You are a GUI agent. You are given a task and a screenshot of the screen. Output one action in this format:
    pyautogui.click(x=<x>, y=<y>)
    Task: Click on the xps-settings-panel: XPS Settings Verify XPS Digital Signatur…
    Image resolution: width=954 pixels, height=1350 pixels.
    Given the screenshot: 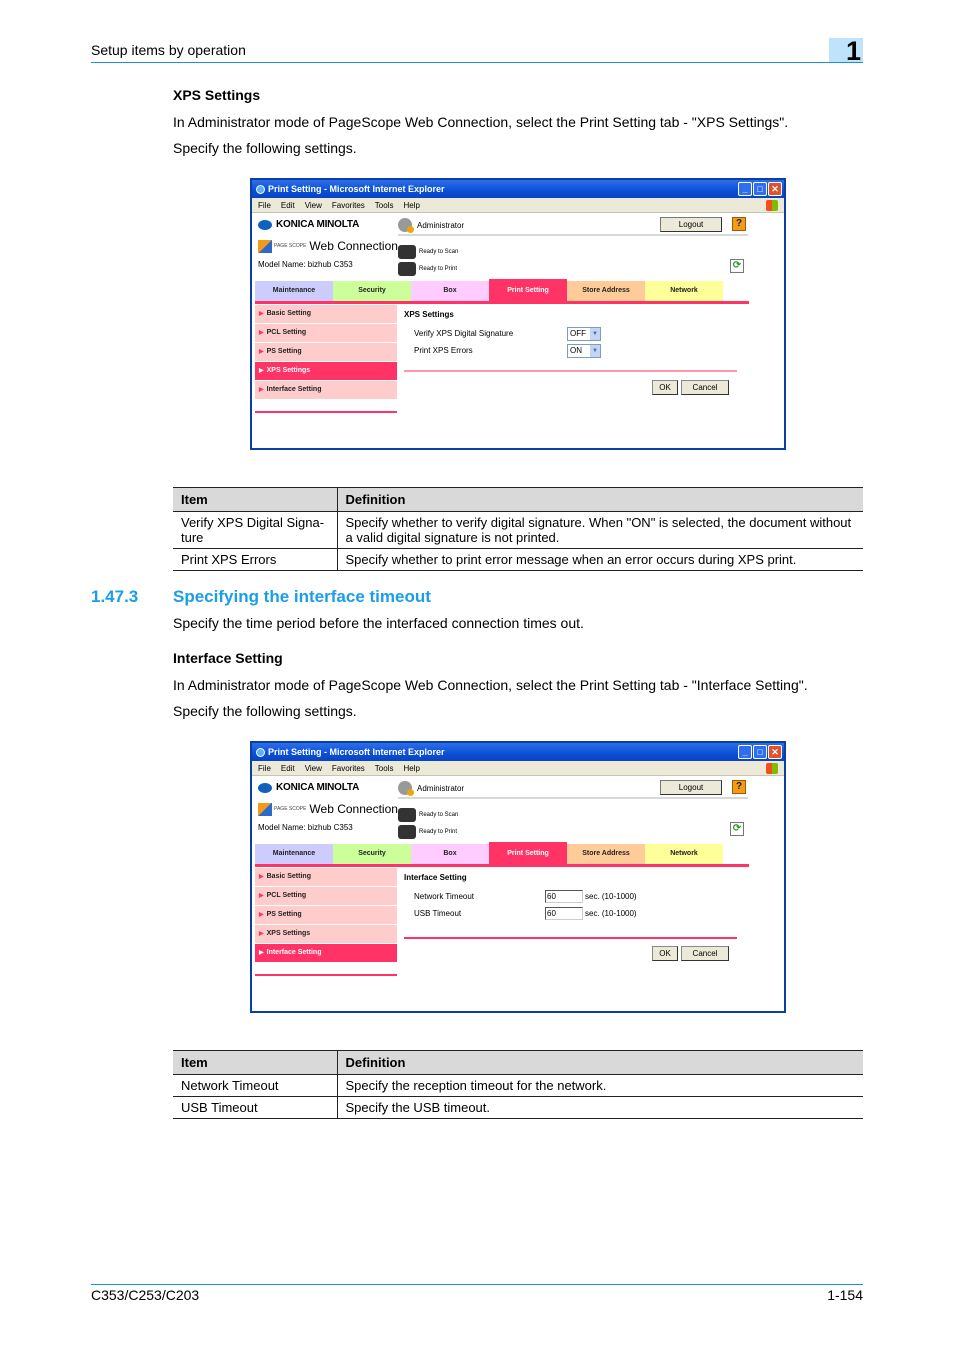 What is the action you would take?
    pyautogui.click(x=574, y=334)
    